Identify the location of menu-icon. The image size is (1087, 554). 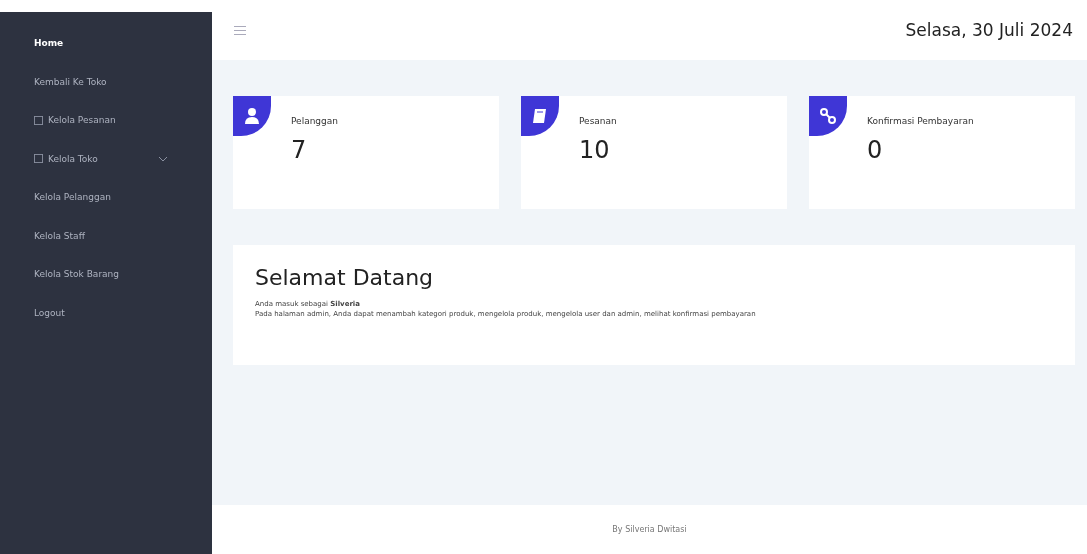
(240, 30).